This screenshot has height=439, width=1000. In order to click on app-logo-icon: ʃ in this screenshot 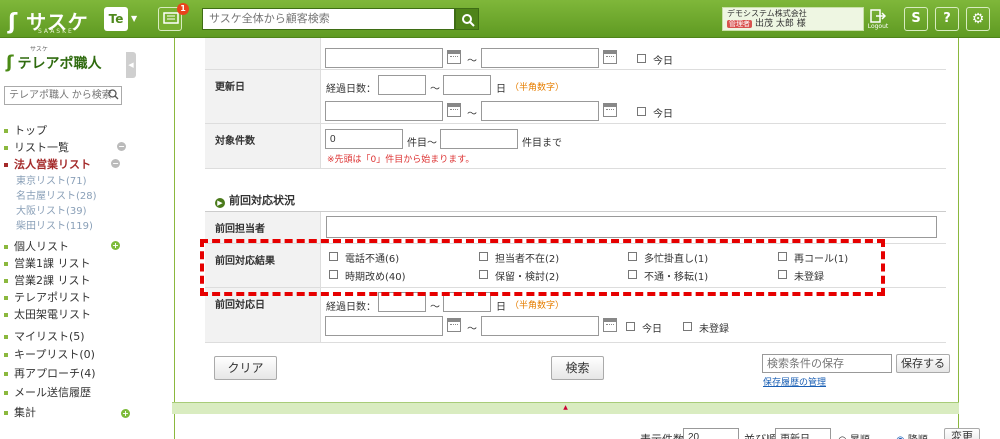, I will do `click(10, 62)`.